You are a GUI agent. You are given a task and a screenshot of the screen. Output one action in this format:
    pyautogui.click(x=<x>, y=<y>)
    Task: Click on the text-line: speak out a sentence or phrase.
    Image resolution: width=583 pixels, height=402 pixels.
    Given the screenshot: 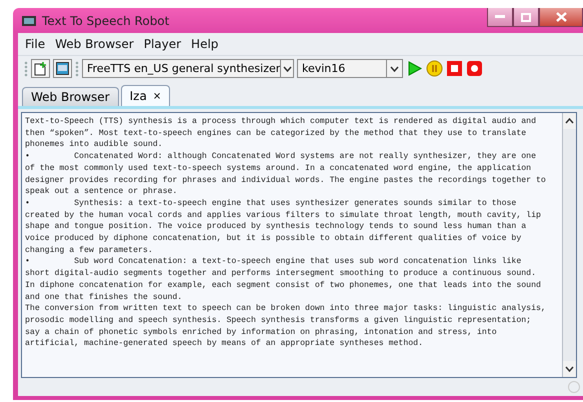 What is the action you would take?
    pyautogui.click(x=101, y=192)
    